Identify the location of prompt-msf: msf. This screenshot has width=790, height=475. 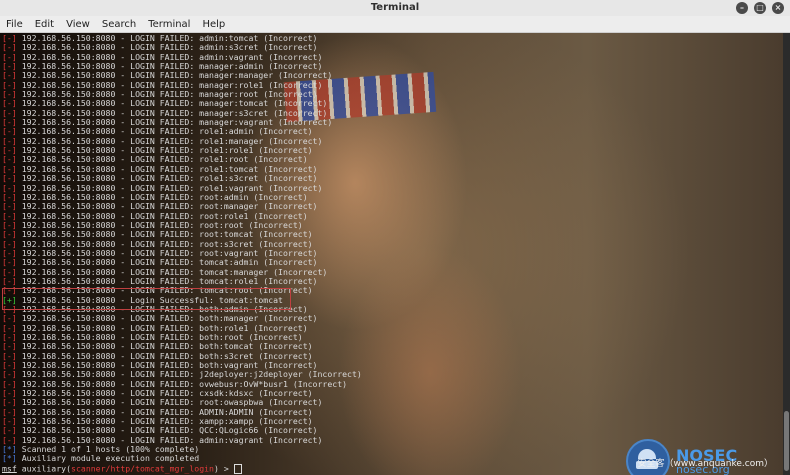
(9, 468).